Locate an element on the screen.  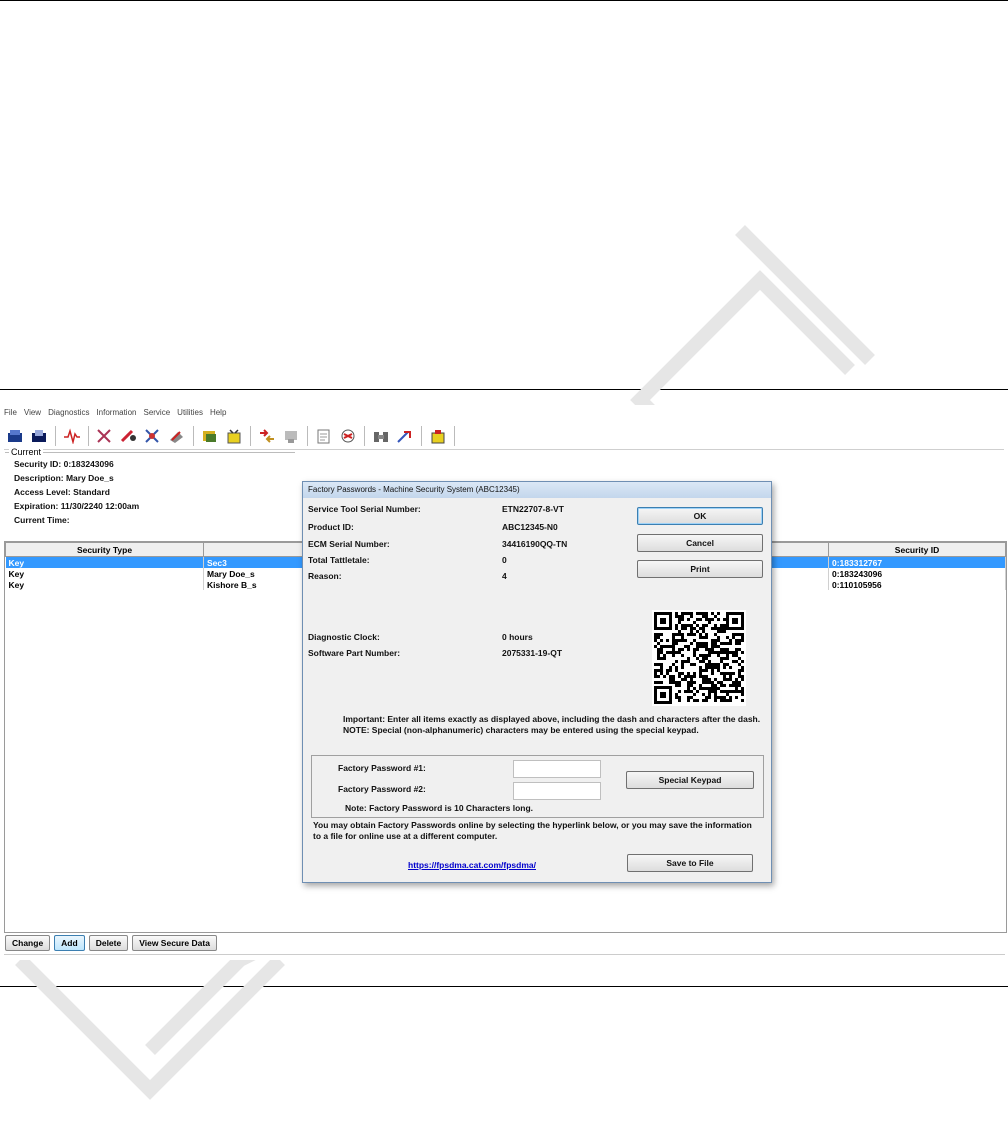
tool-8-icon is located at coordinates (291, 436).